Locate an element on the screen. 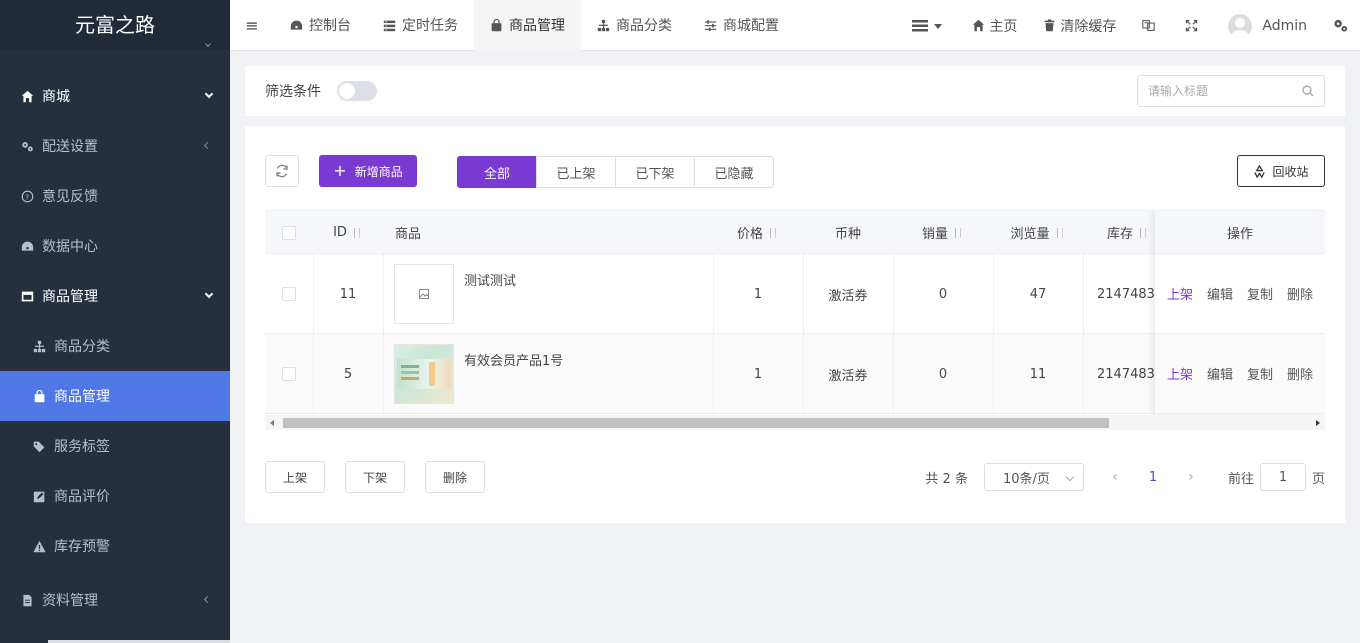  sidebar-item-products: 商品管理 is located at coordinates (115, 396).